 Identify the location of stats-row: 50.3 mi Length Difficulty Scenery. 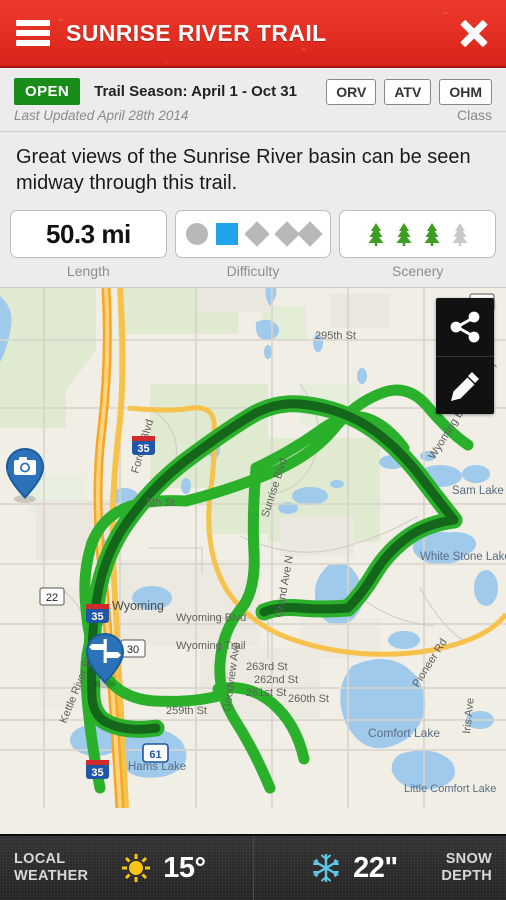
(253, 246).